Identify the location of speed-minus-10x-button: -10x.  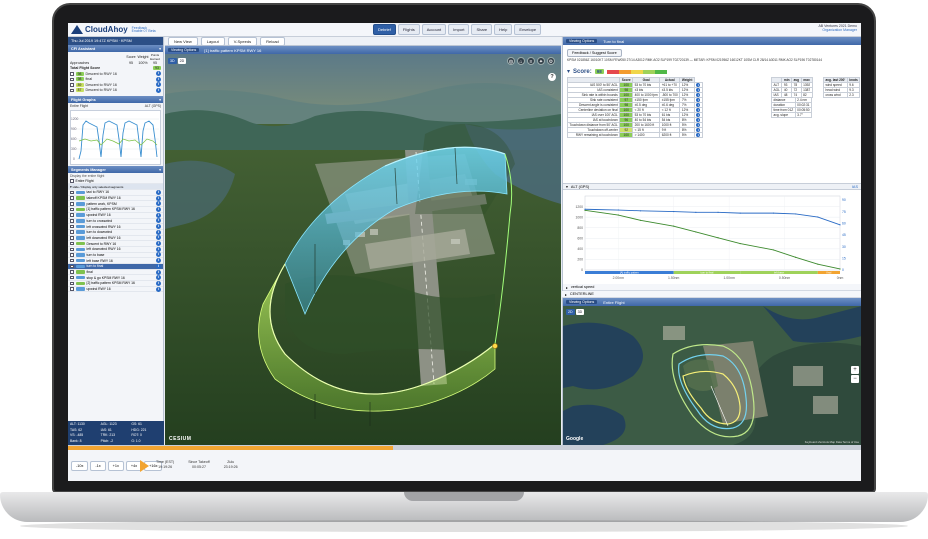
(80, 466).